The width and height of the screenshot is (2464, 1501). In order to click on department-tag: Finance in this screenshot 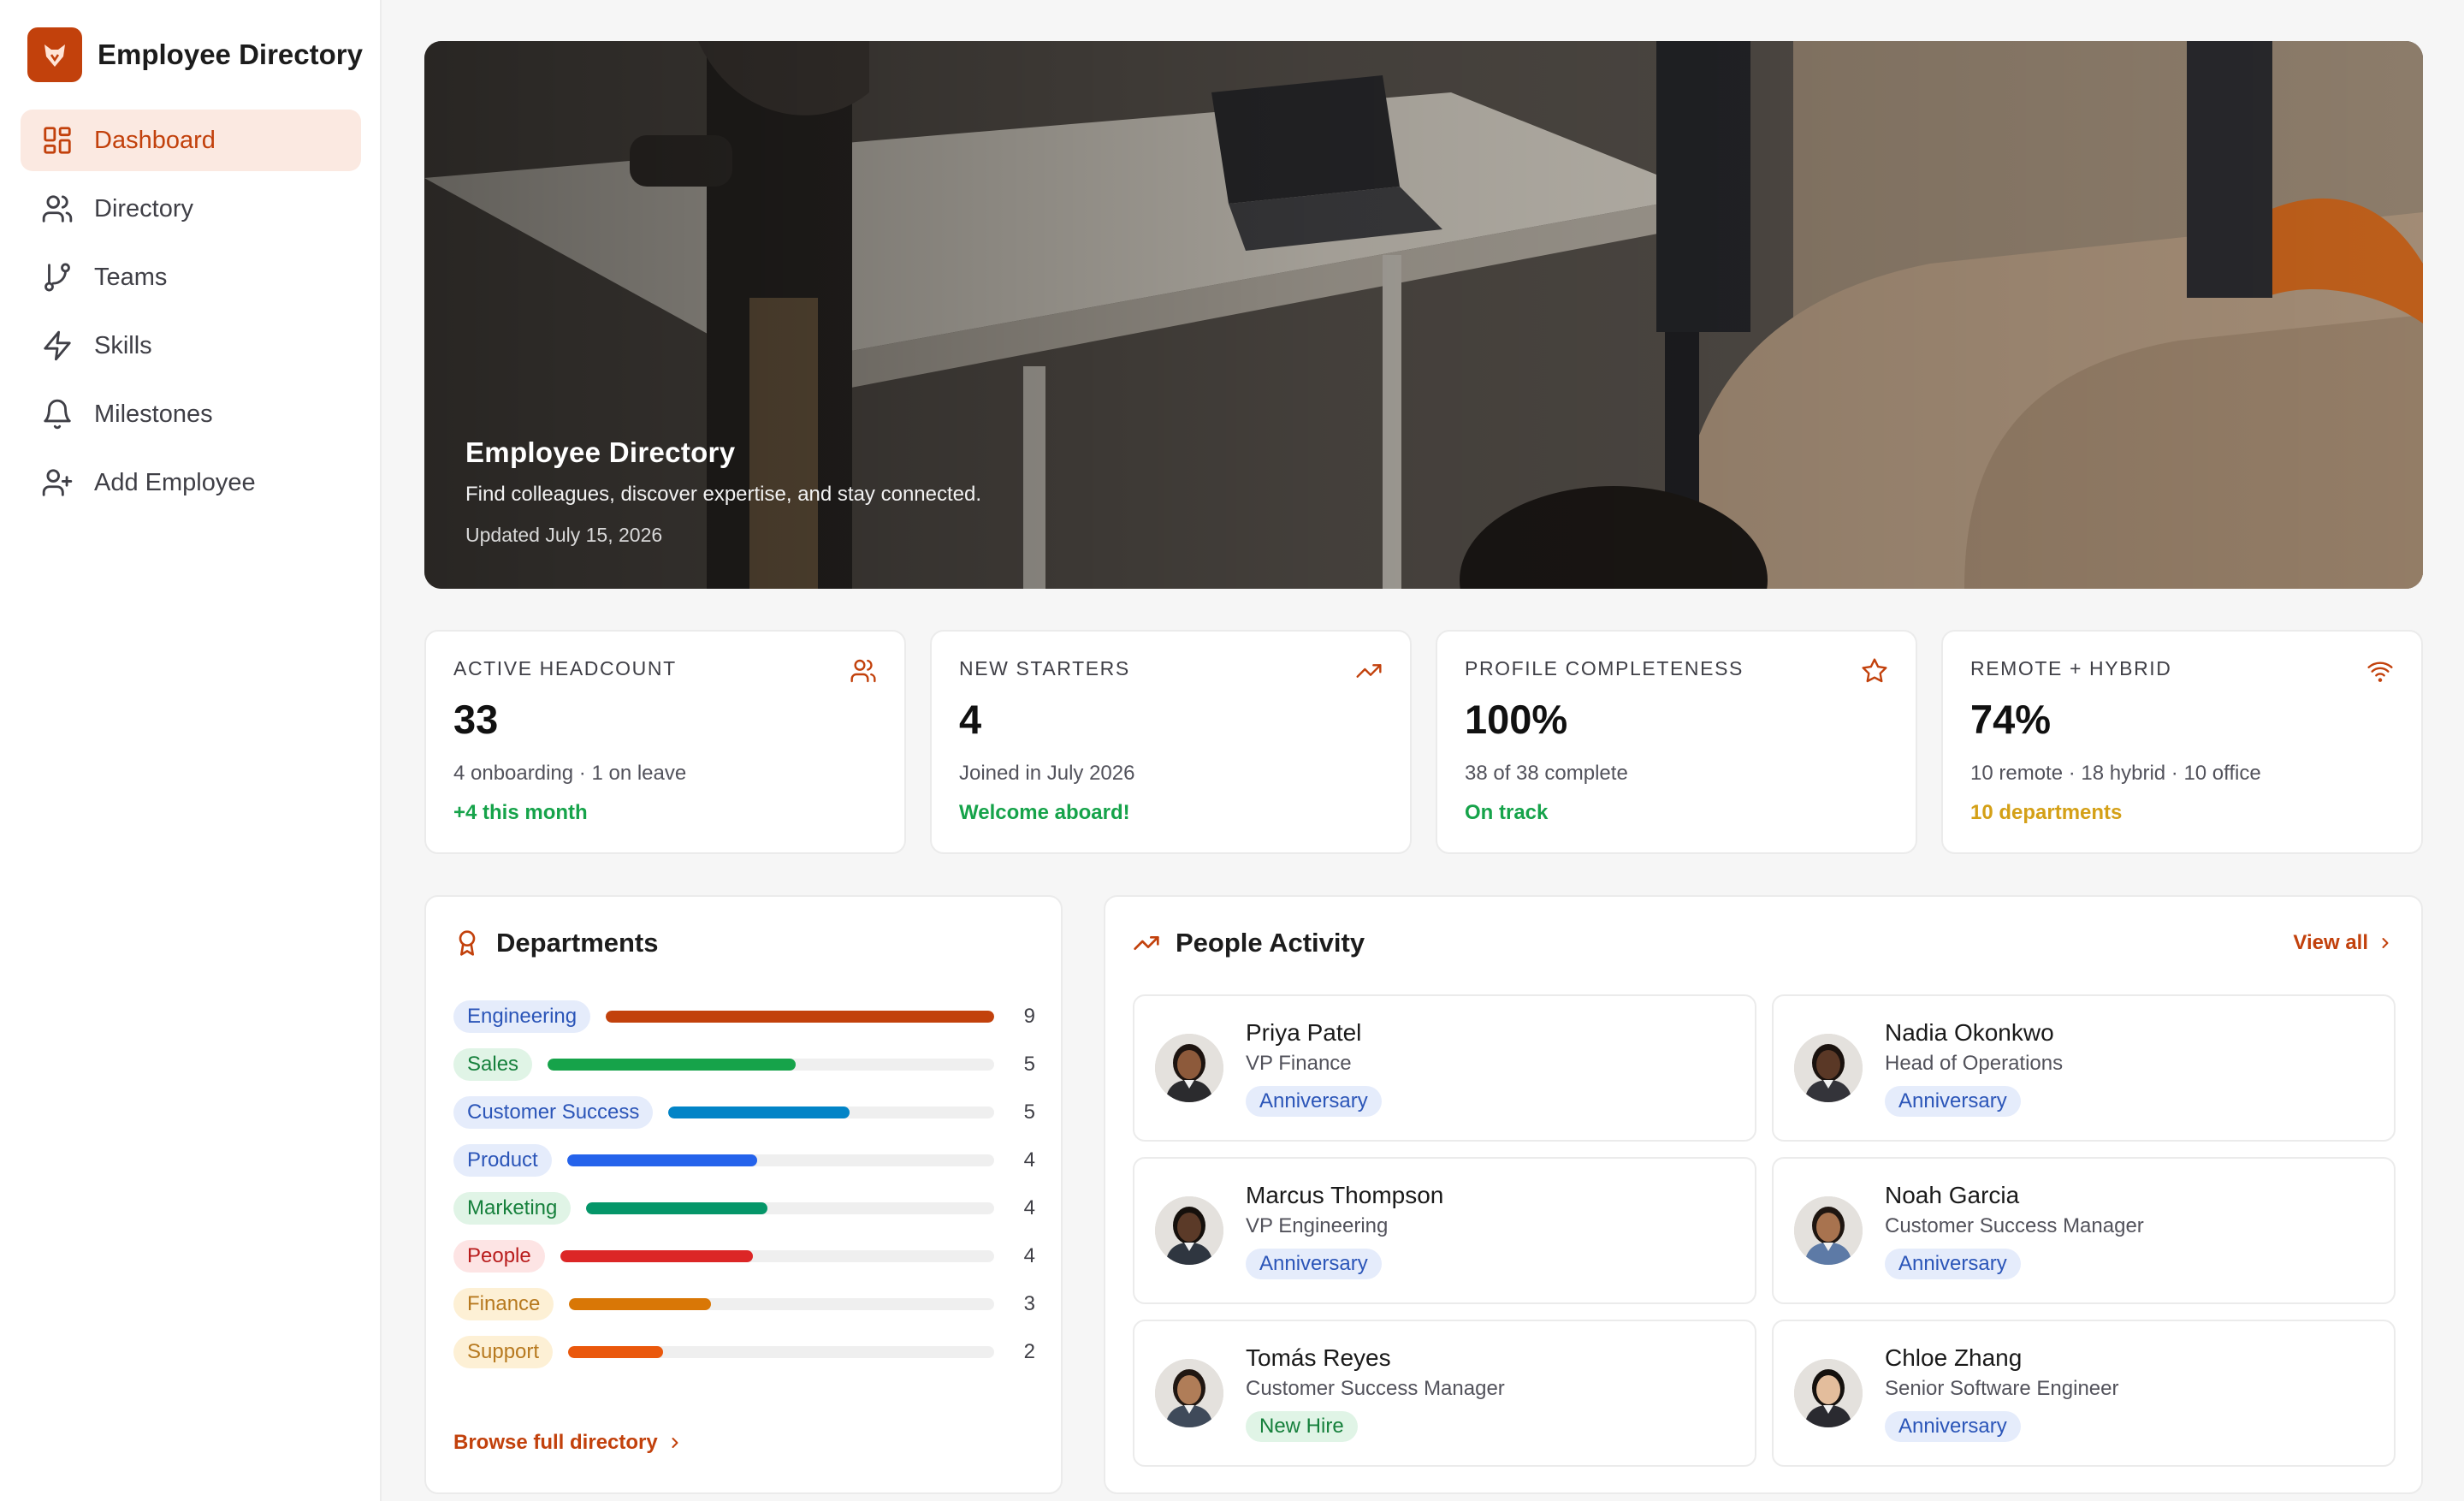, I will do `click(503, 1304)`.